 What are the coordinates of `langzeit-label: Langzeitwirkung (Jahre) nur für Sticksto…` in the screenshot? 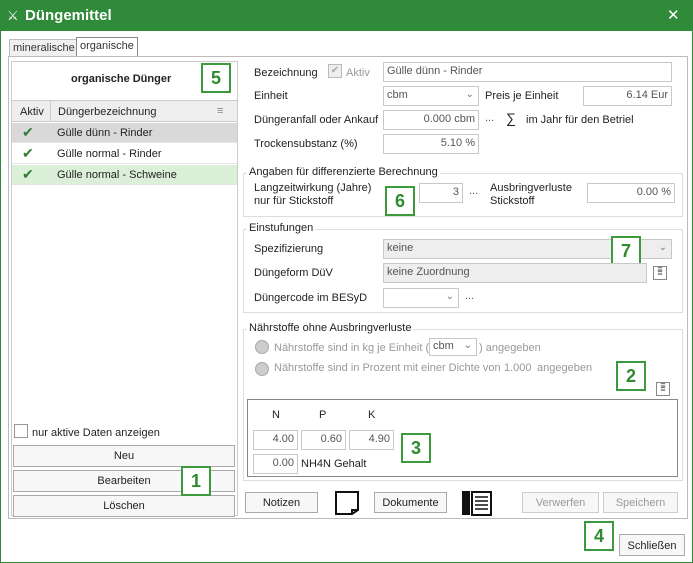 It's located at (313, 194).